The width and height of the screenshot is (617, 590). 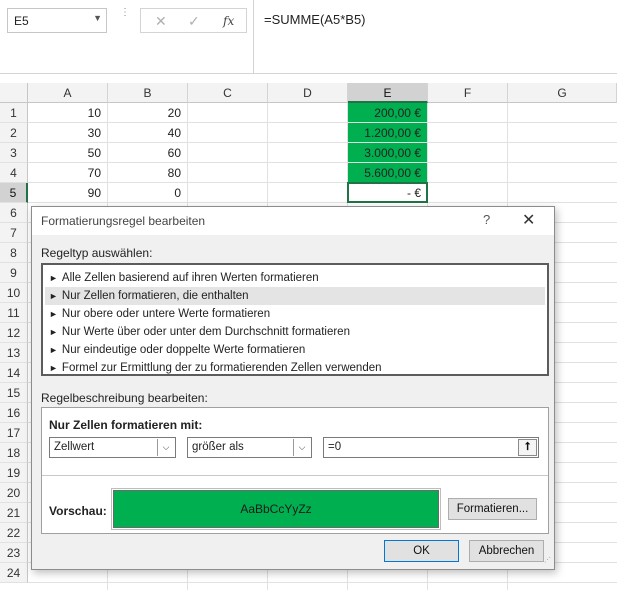 What do you see at coordinates (194, 21) in the screenshot?
I see `enter-icon: ✓` at bounding box center [194, 21].